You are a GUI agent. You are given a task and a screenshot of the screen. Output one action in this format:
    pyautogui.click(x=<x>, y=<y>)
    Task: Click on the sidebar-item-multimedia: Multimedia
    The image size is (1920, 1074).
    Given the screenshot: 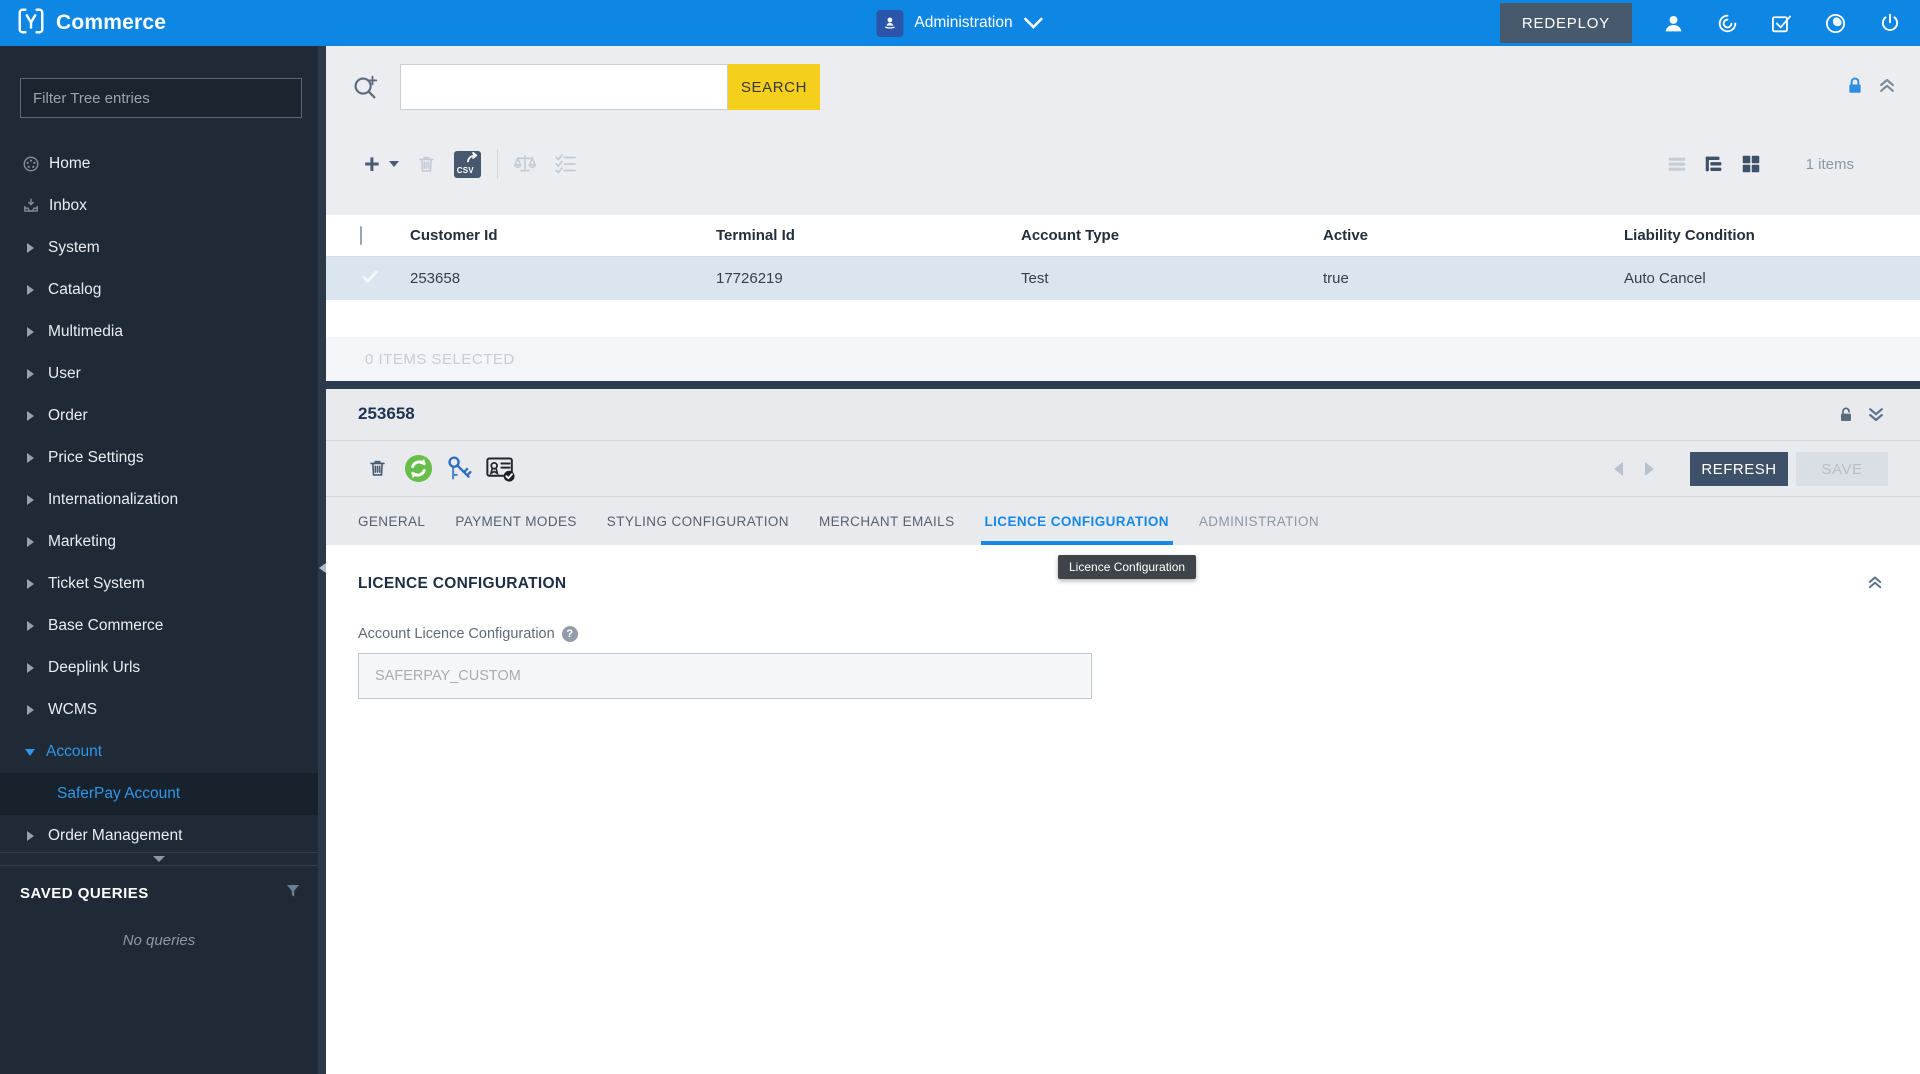 What is the action you would take?
    pyautogui.click(x=159, y=332)
    